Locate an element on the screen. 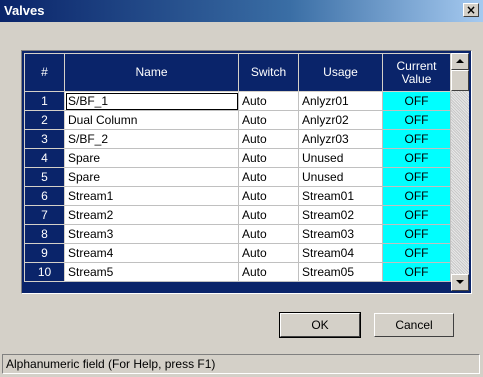 The image size is (483, 377). scroll-up-button is located at coordinates (460, 61).